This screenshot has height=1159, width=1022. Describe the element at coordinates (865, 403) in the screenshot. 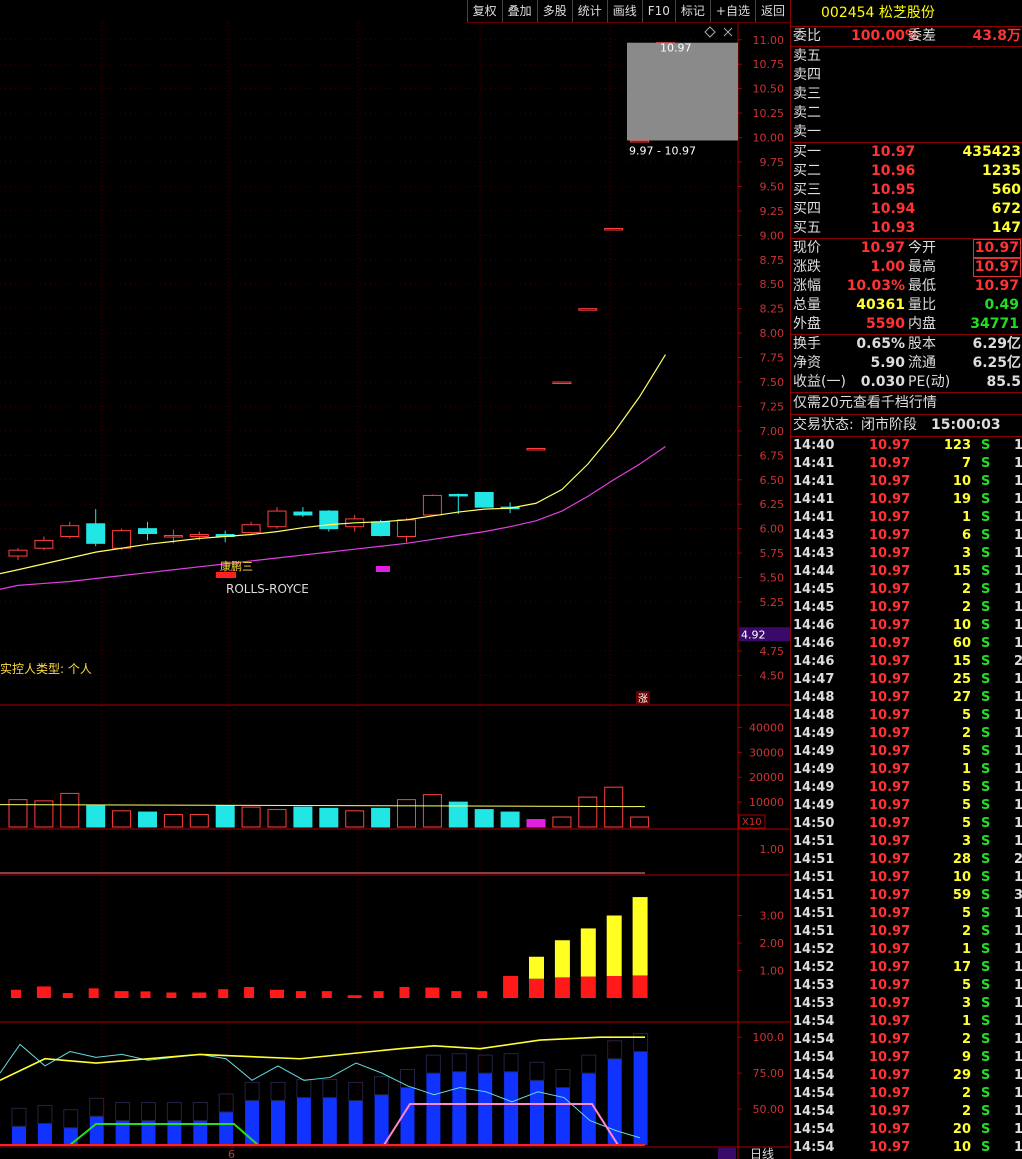

I see `promo-text: 仅需20元查看千档行情` at that location.